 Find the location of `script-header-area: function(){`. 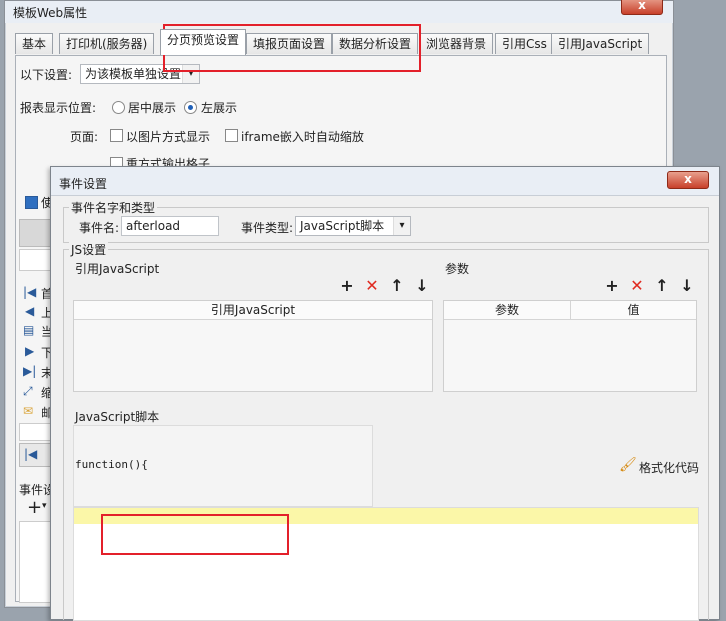

script-header-area: function(){ is located at coordinates (223, 466).